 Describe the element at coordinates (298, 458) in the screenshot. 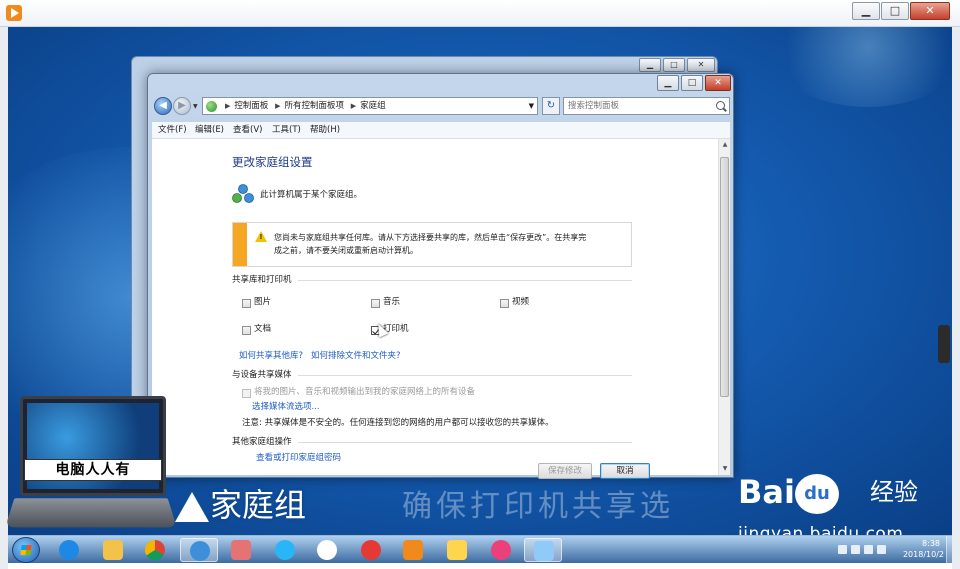

I see `view-password-link: 查看或打印家庭组密码` at that location.